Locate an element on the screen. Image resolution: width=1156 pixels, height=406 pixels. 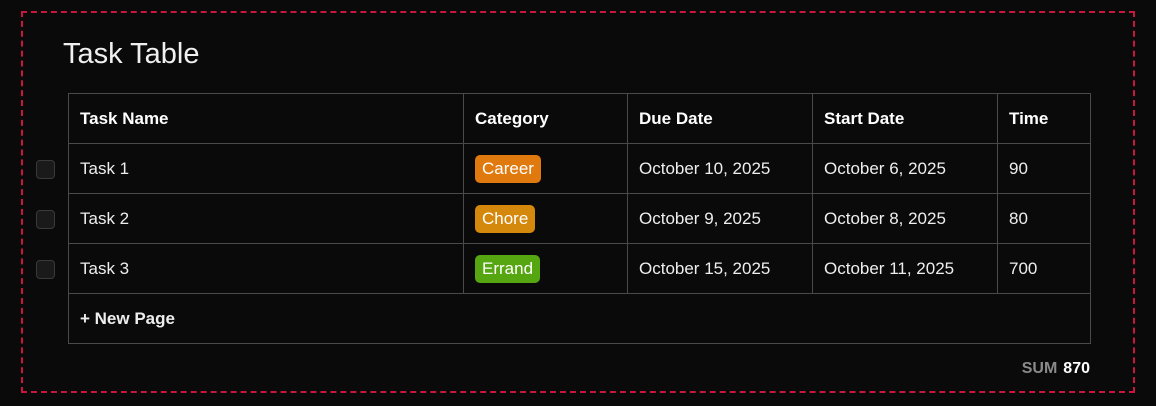
category-tag: Chore is located at coordinates (505, 218).